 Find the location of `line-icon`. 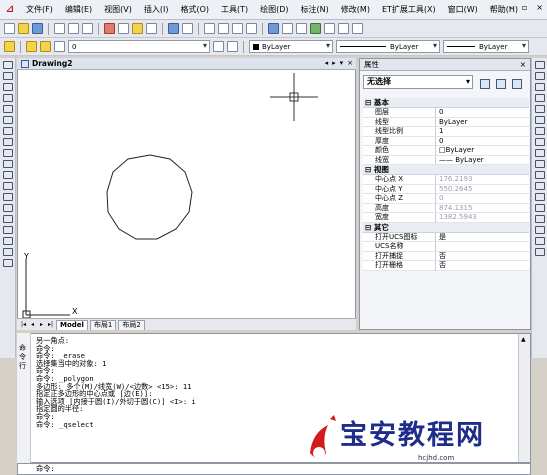

line-icon is located at coordinates (7, 65).